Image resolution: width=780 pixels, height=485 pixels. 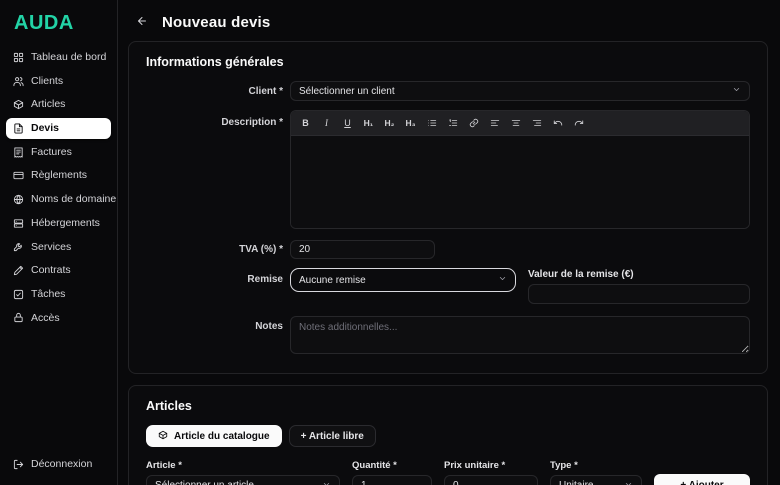 I want to click on align-right-button, so click(x=536, y=123).